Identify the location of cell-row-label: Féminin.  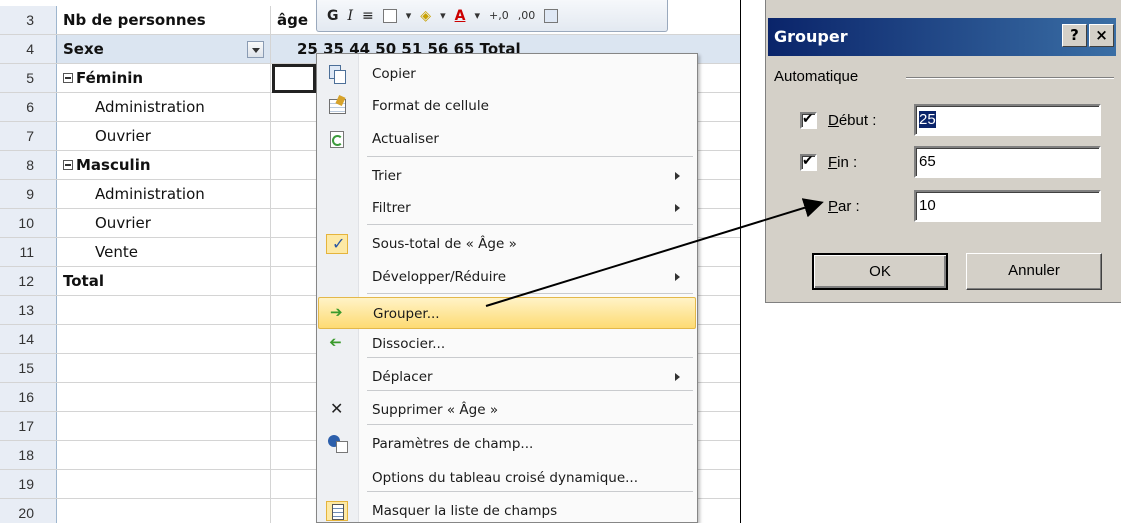
(164, 78).